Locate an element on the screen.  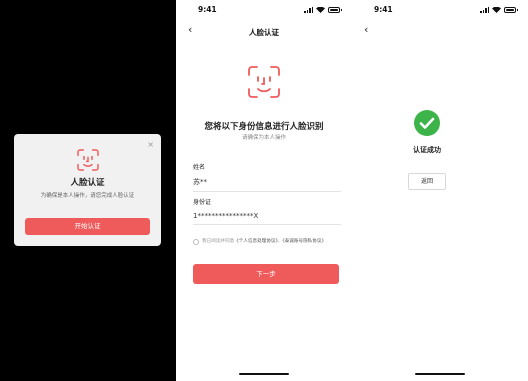
id-value: 1****************X is located at coordinates (226, 216).